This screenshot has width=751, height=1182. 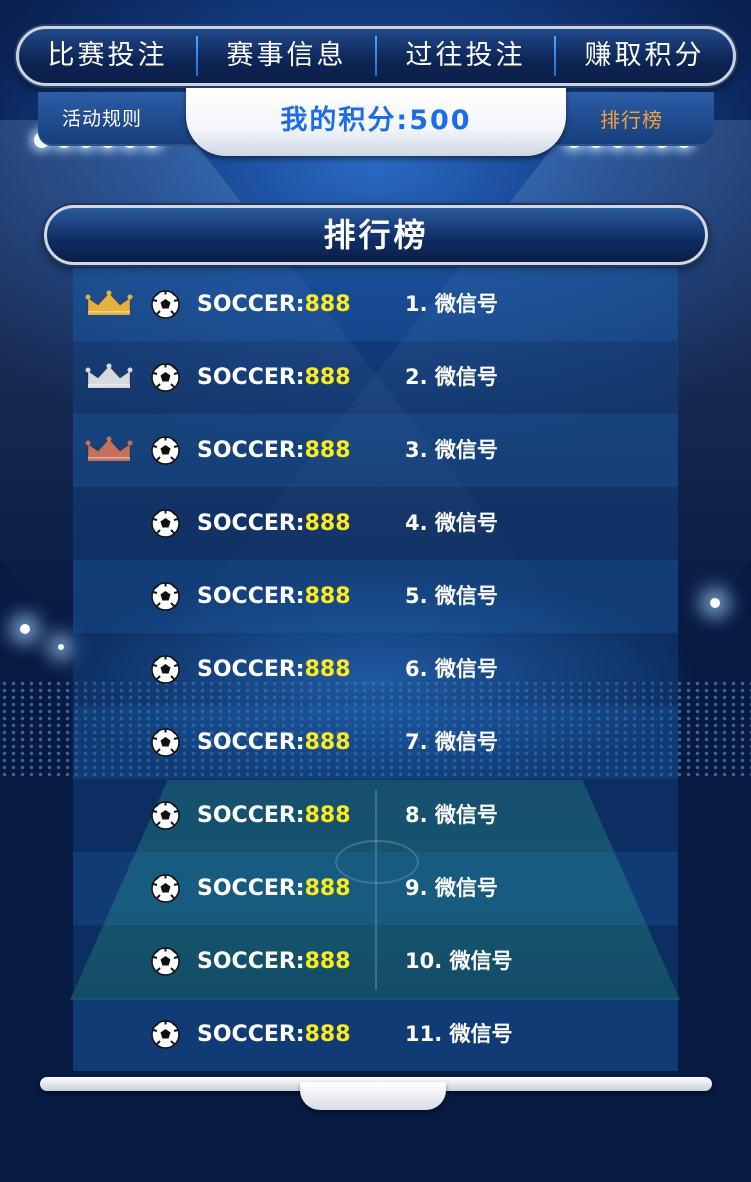 I want to click on table-row: SOCCER:888 9. 微信号, so click(x=375, y=888).